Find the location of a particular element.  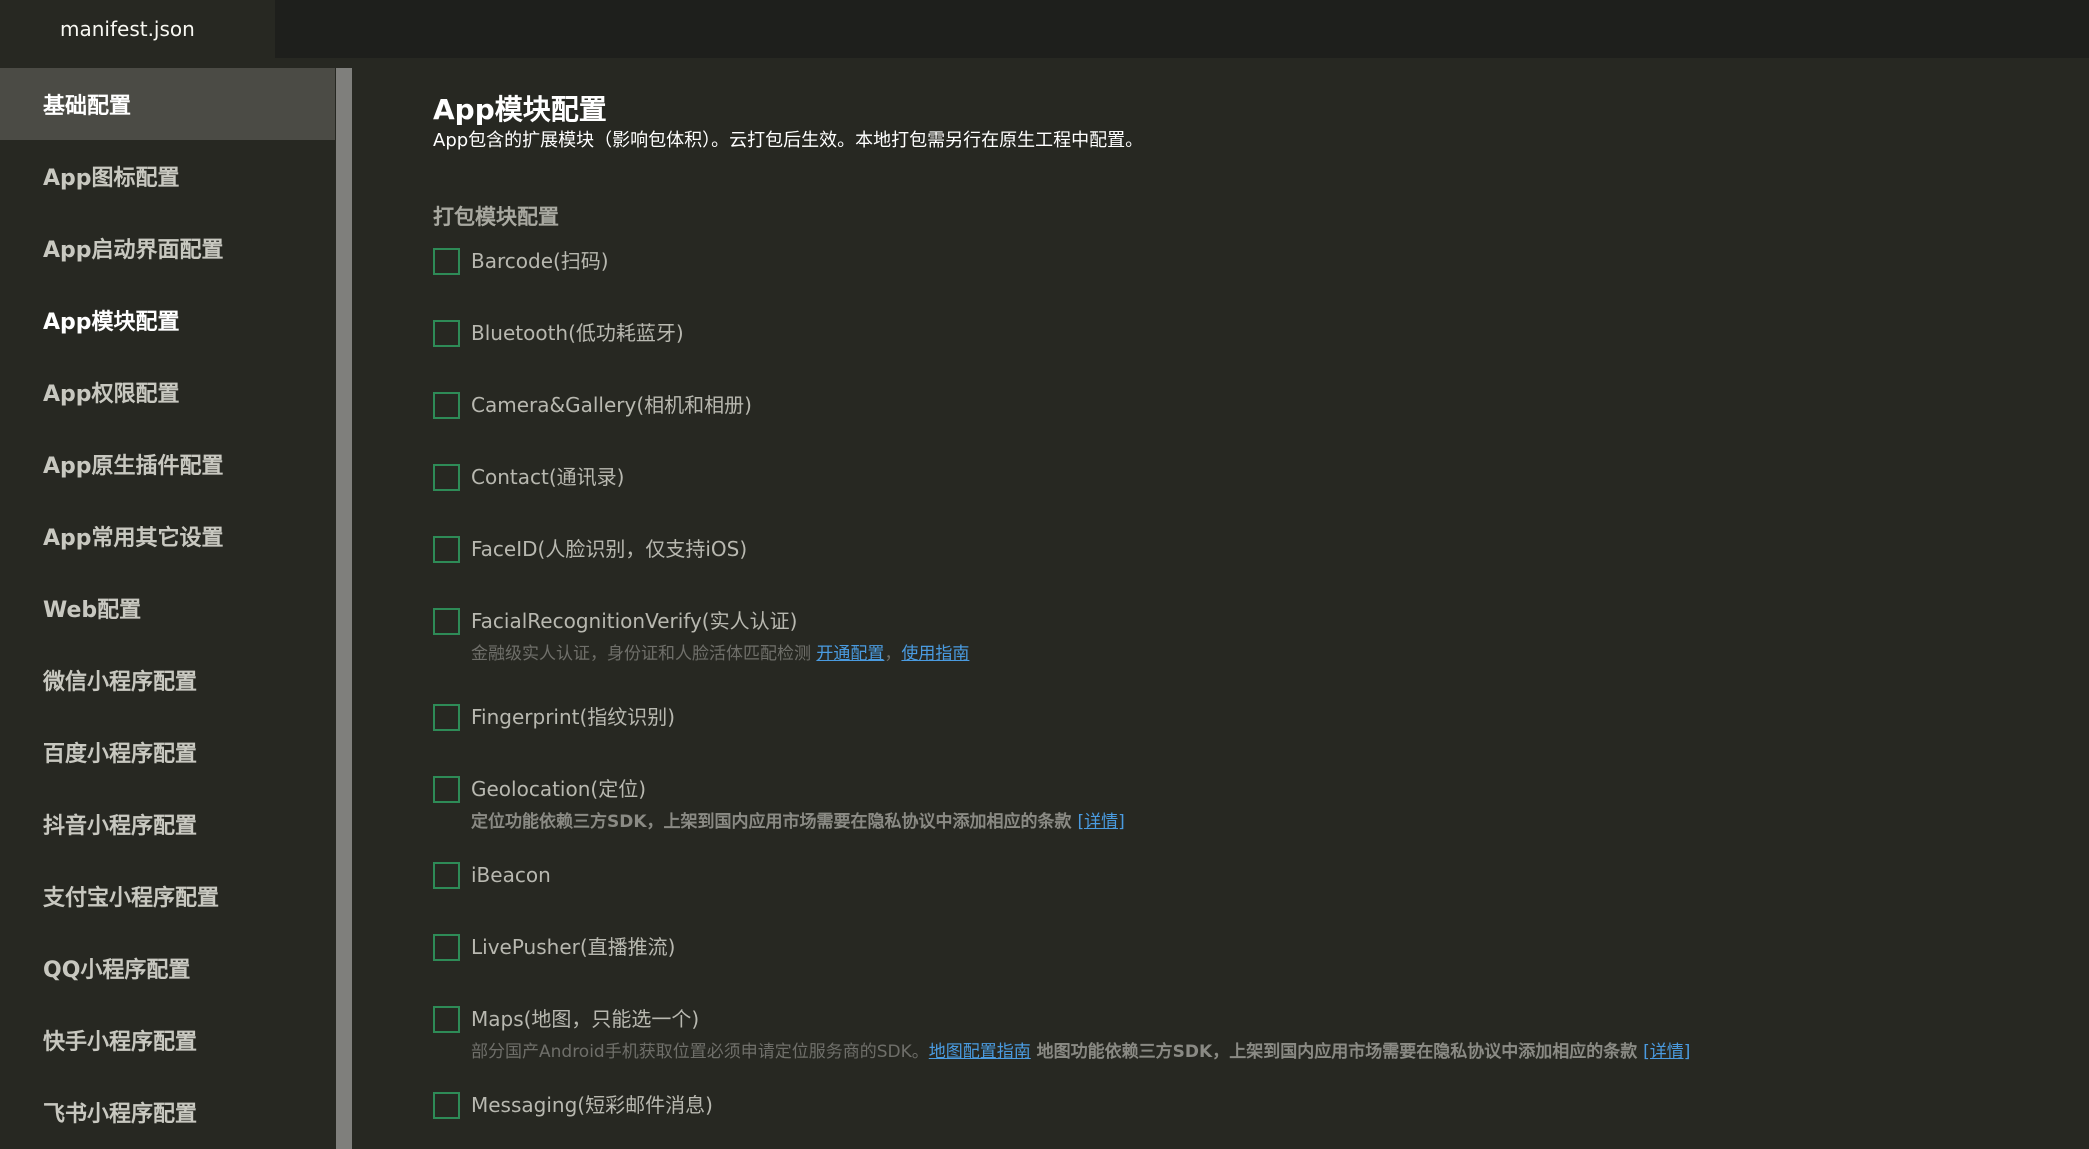

module-checkbox-barcode is located at coordinates (446, 261).